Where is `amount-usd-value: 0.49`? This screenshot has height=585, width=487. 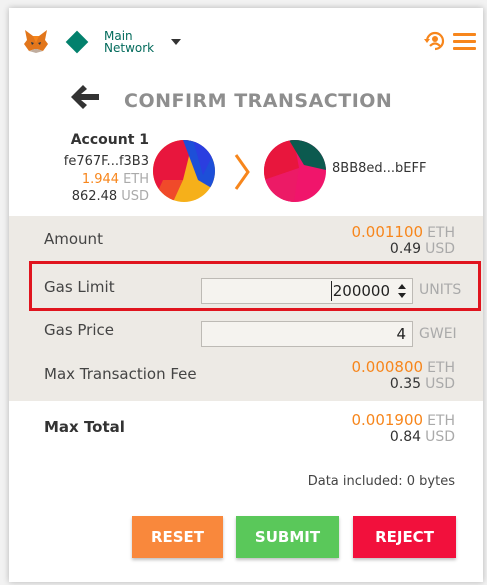
amount-usd-value: 0.49 is located at coordinates (405, 249).